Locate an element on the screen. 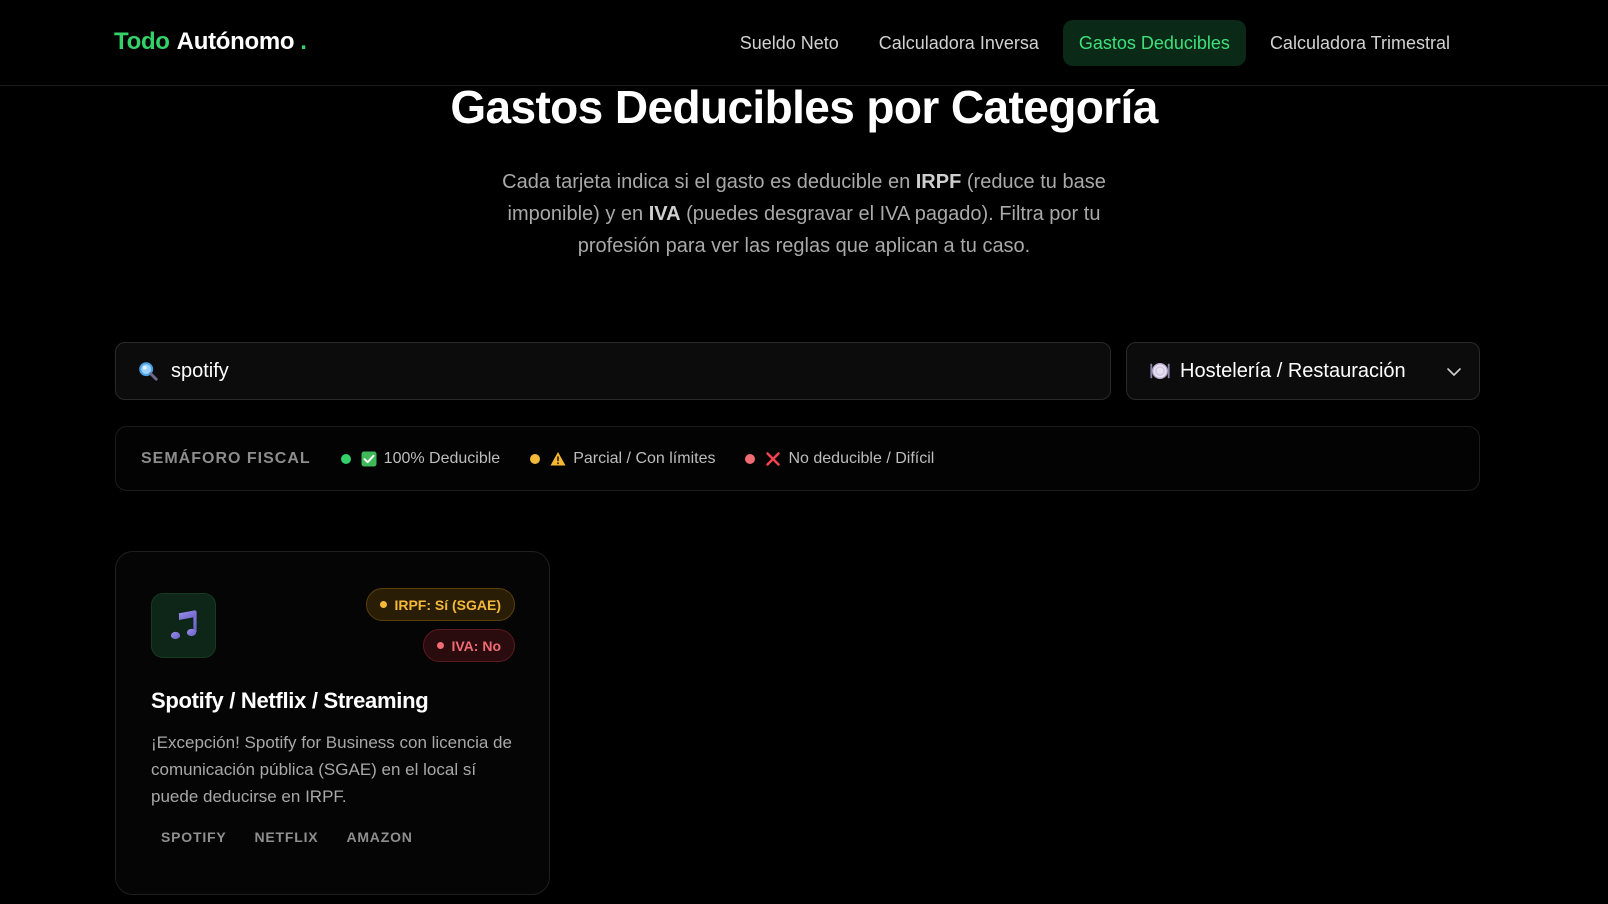 Image resolution: width=1608 pixels, height=904 pixels. iva-status-badge: IVA: No is located at coordinates (469, 645).